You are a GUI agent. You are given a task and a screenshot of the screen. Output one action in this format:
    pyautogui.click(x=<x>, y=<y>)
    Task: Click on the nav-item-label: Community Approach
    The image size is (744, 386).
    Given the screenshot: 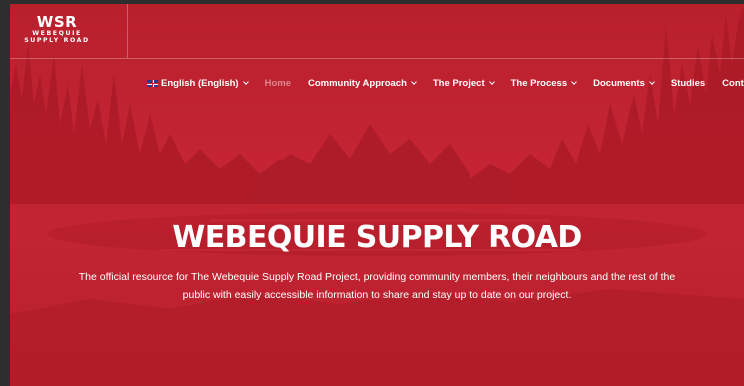 What is the action you would take?
    pyautogui.click(x=357, y=83)
    